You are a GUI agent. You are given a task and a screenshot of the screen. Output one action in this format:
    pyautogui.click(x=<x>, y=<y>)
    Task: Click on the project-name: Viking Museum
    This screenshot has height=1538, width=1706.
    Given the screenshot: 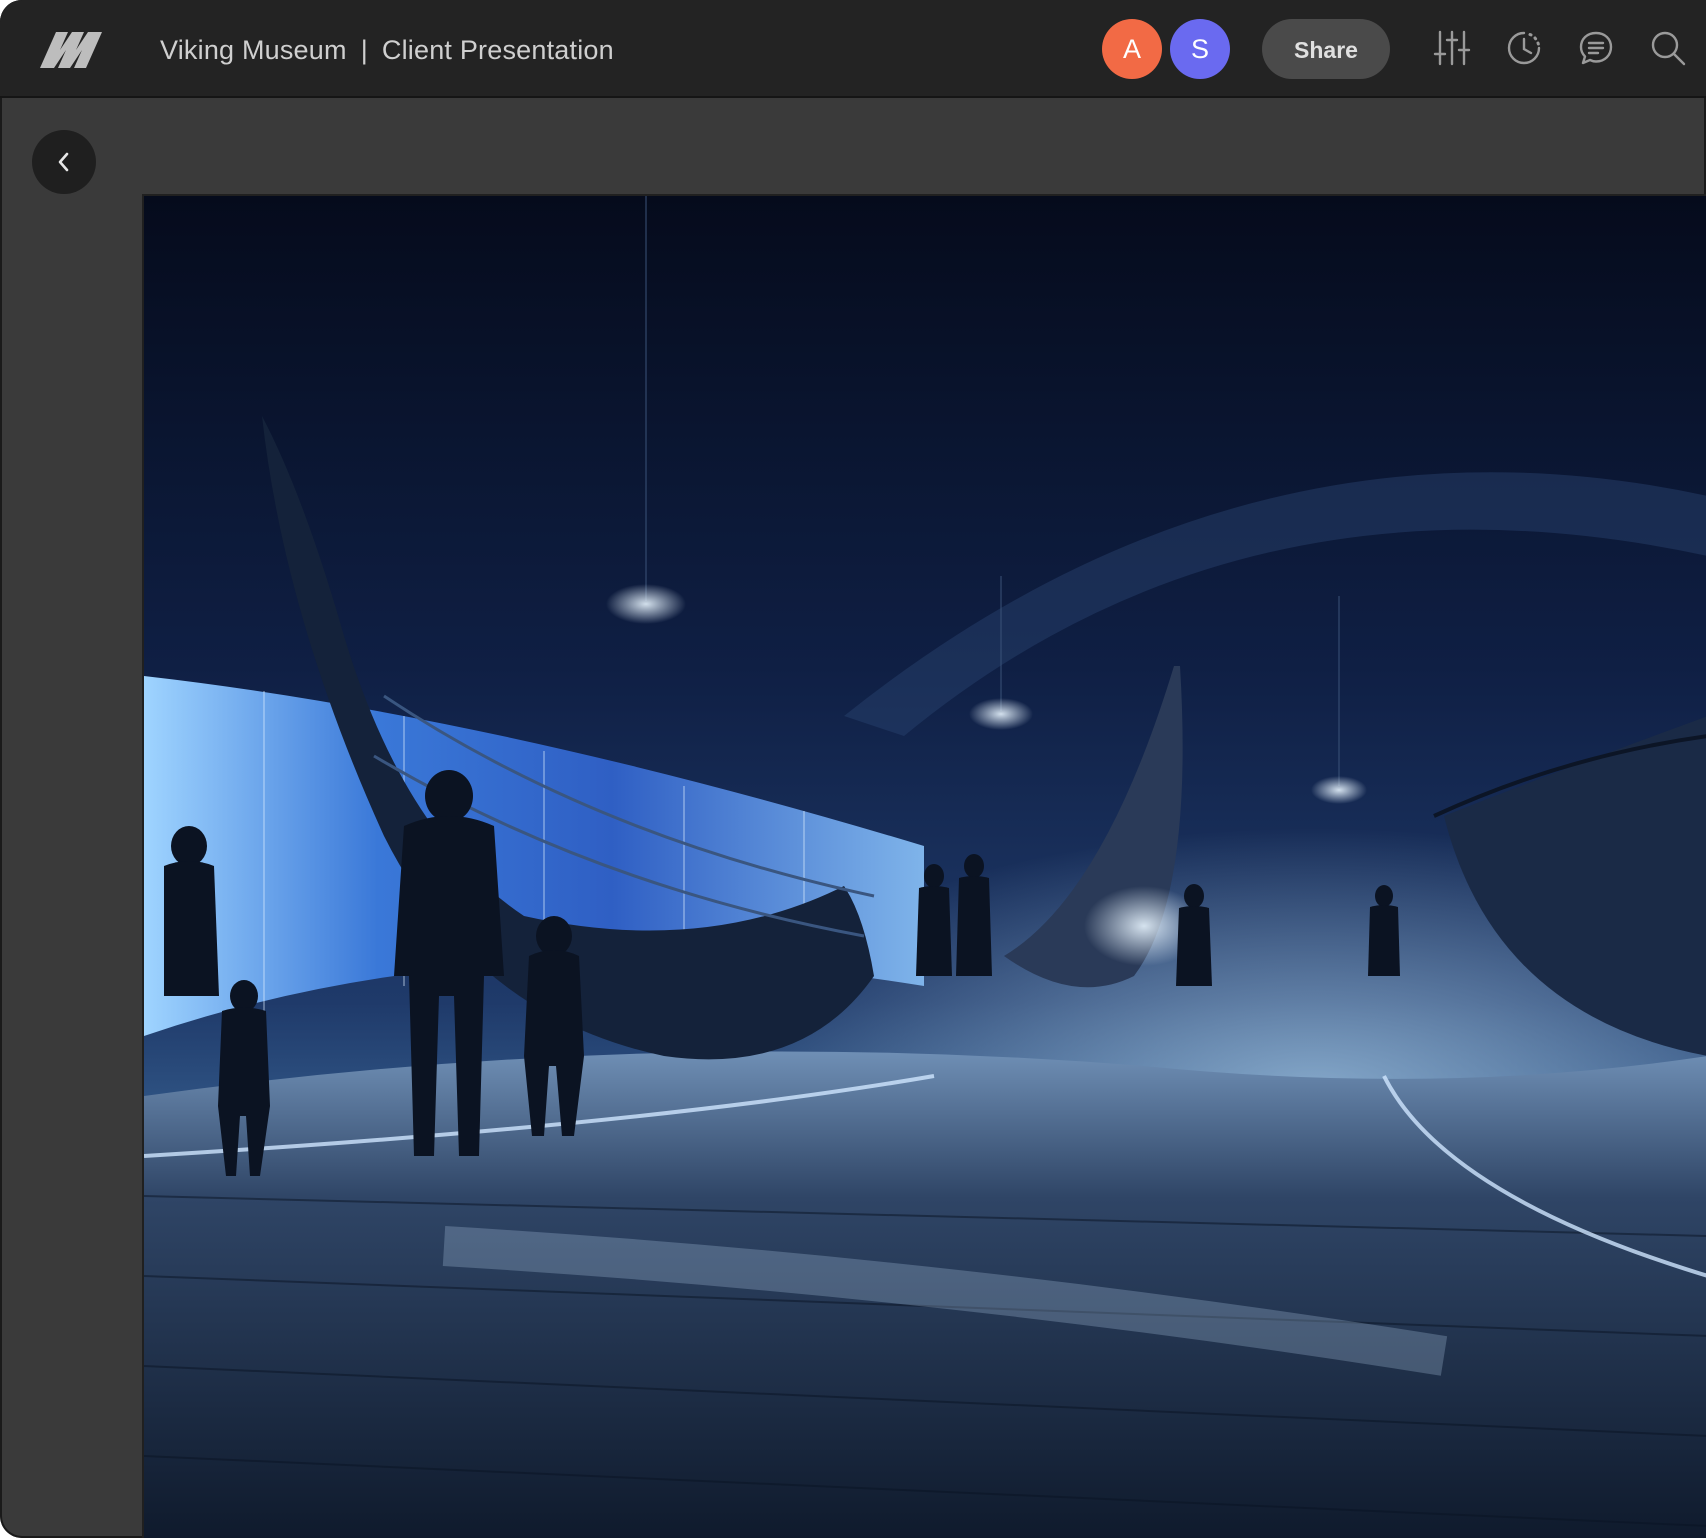 What is the action you would take?
    pyautogui.click(x=253, y=50)
    